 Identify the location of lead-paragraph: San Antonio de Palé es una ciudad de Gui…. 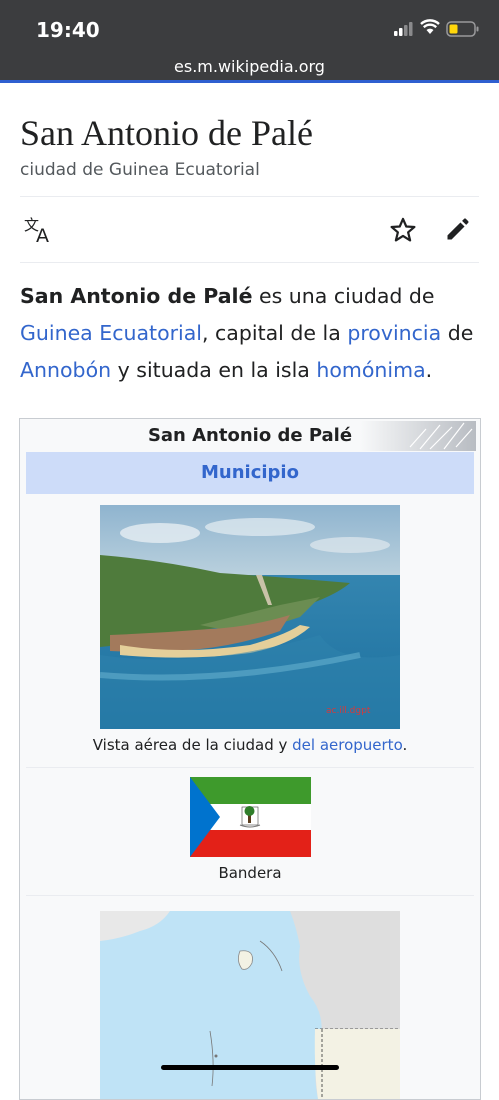
(247, 333).